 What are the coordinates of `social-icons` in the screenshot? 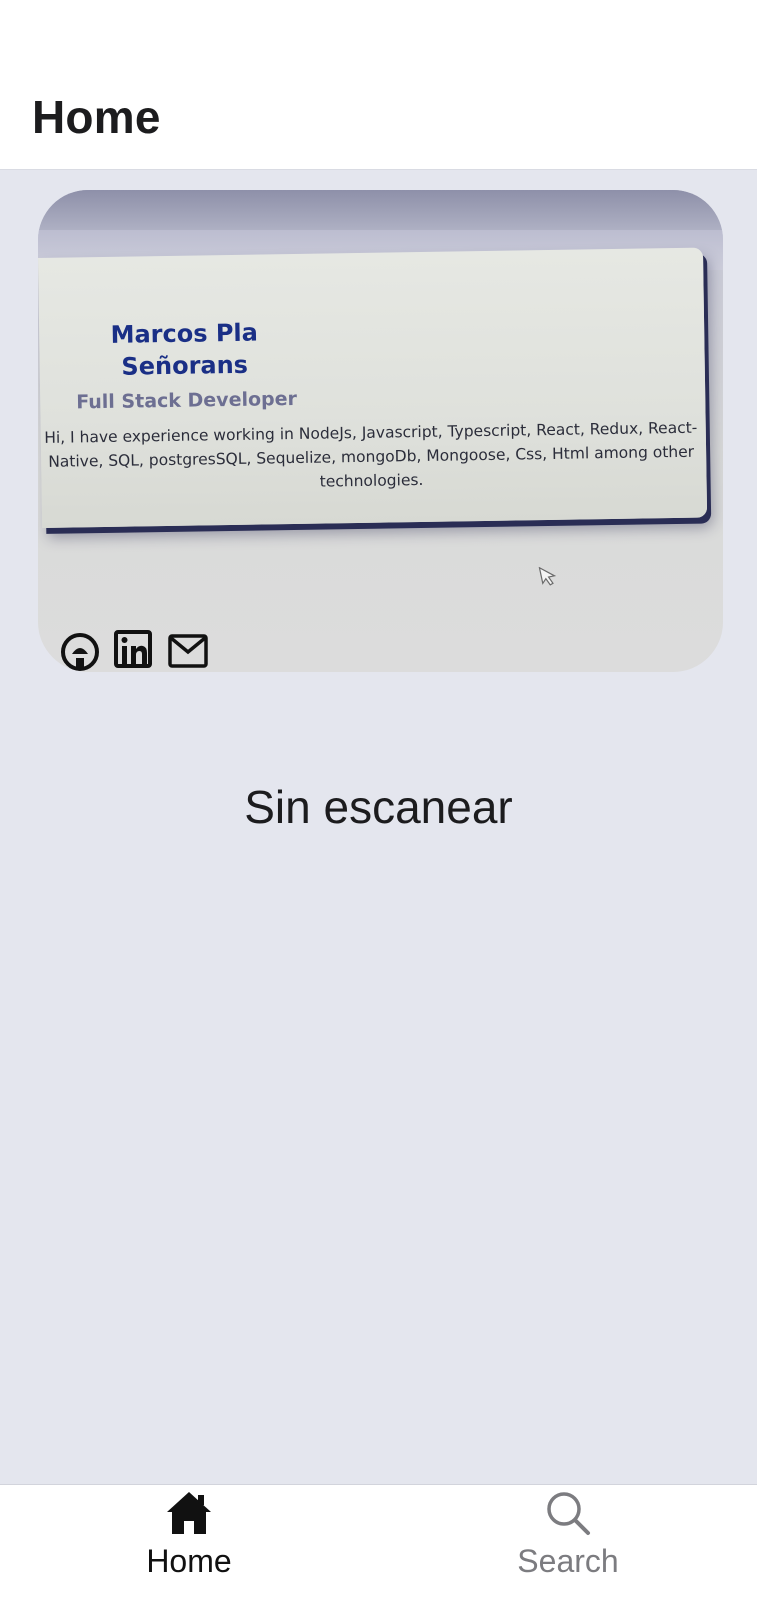 It's located at (134, 650).